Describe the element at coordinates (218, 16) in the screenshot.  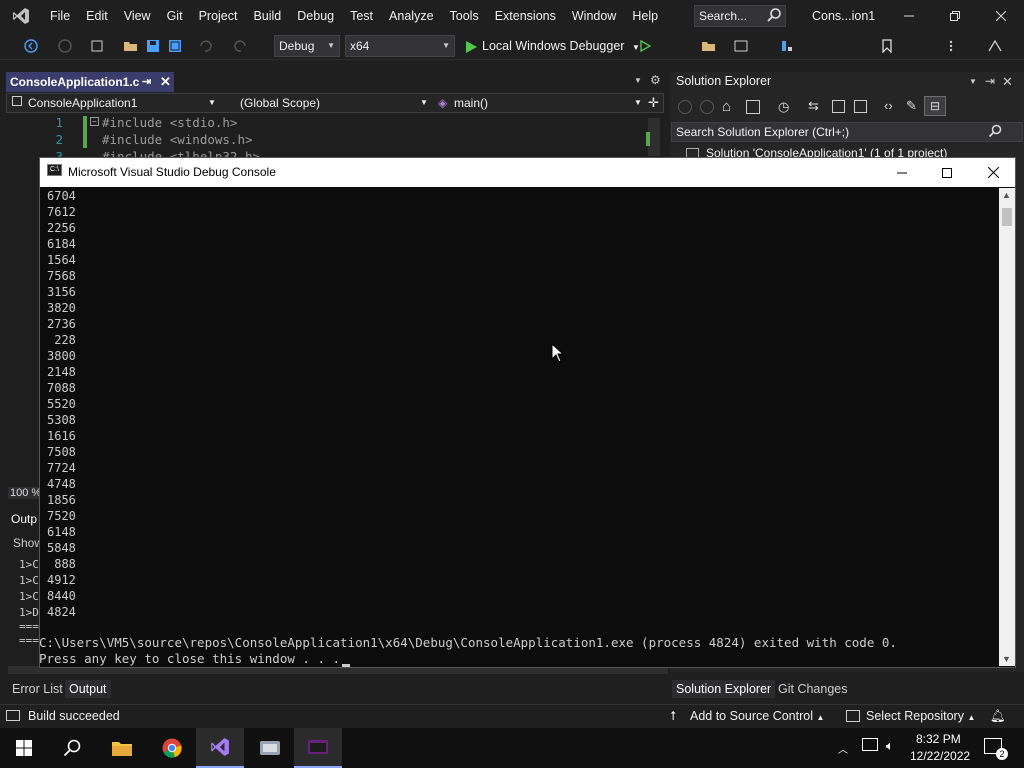
I see `menu-project: Project` at that location.